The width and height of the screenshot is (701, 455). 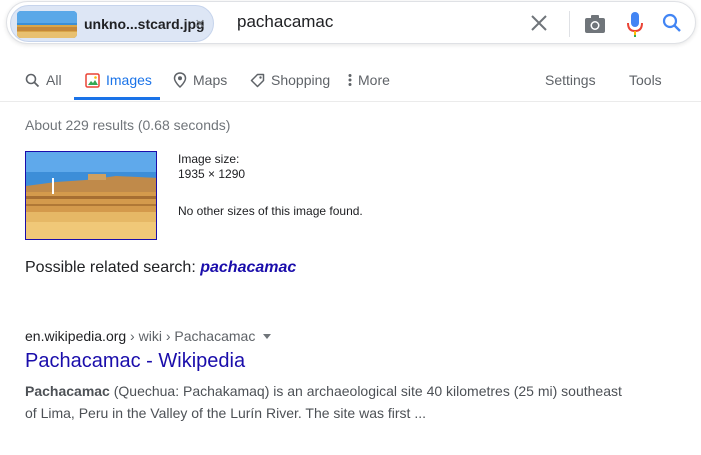 I want to click on tab-more: More, so click(x=368, y=80).